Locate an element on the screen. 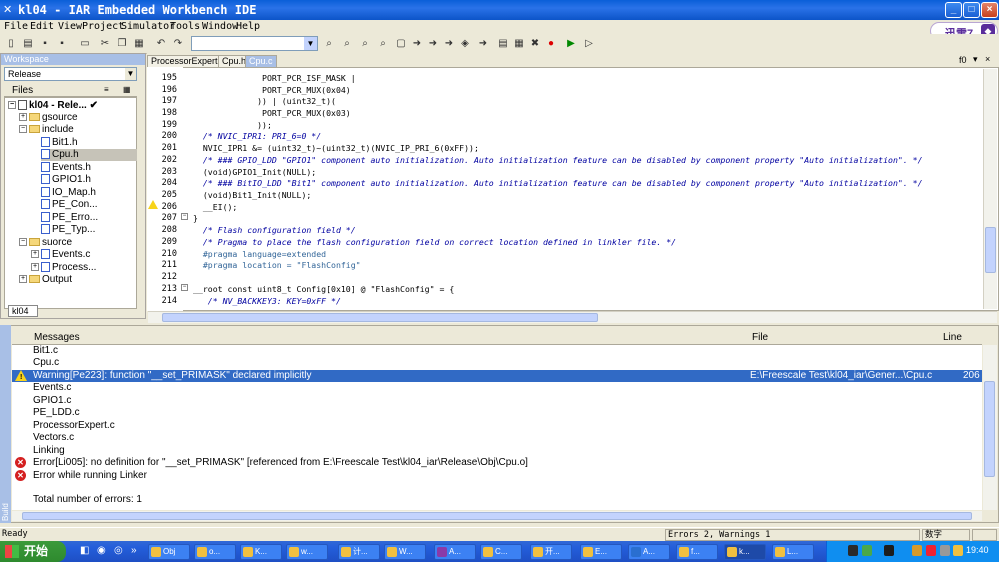 The width and height of the screenshot is (999, 562). quicklaunch-browser-icon: ◎ is located at coordinates (118, 550).